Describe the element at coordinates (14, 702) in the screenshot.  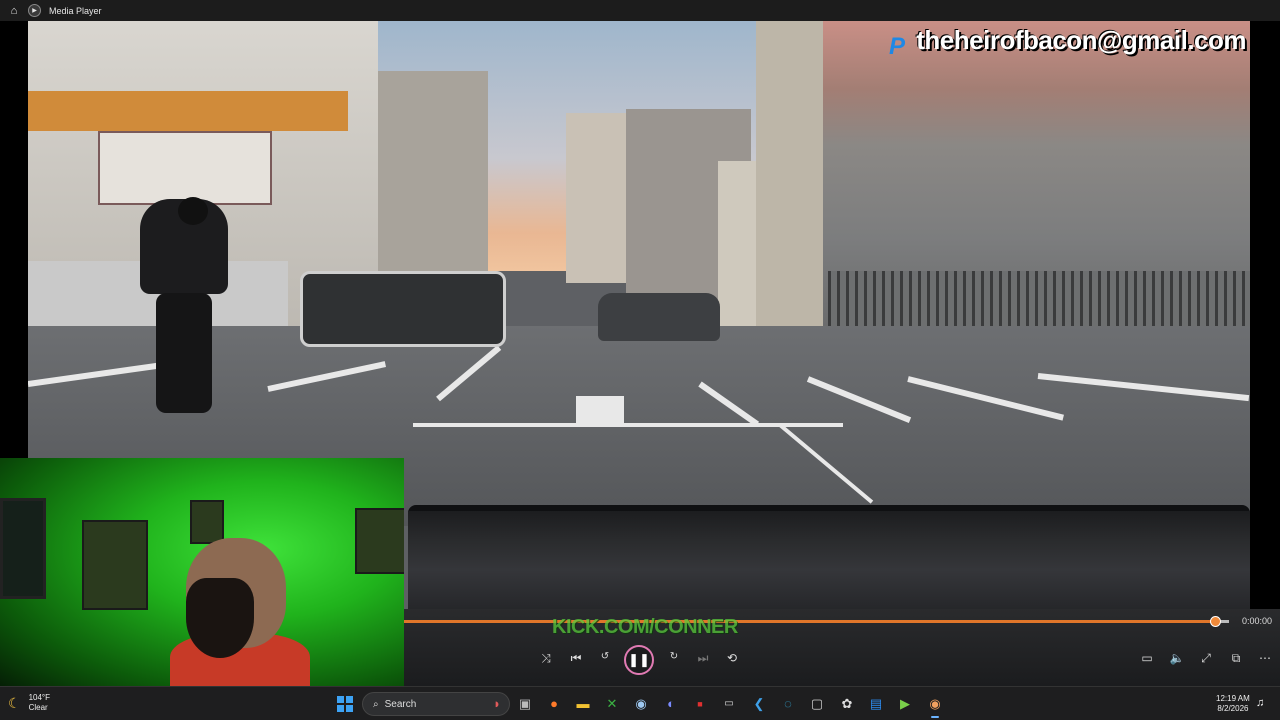
I see `moon-icon: ☾` at that location.